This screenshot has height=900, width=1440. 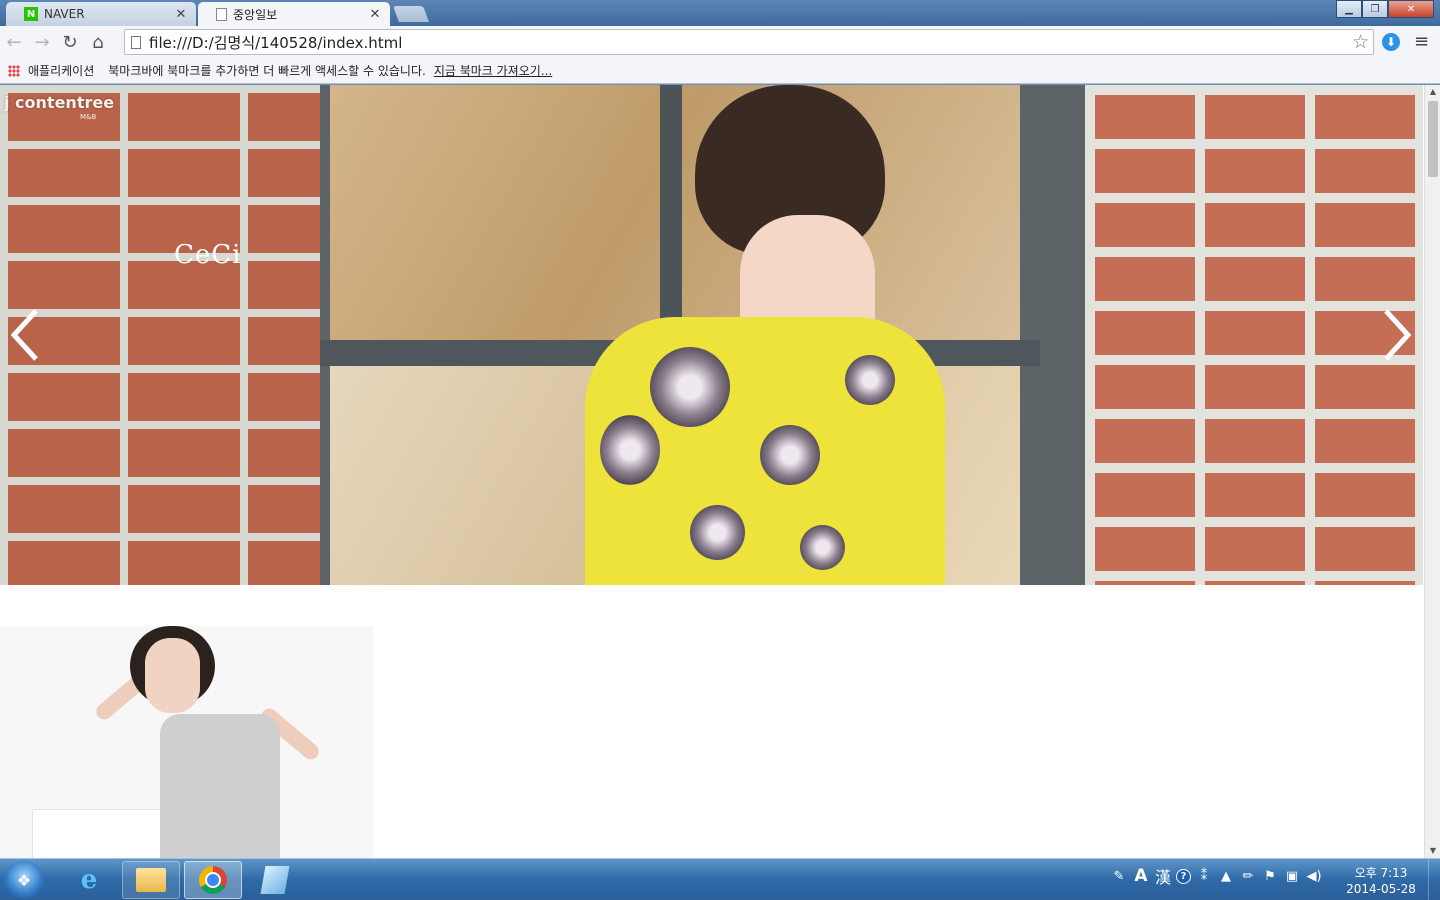 What do you see at coordinates (1204, 876) in the screenshot?
I see `ime-options-icon: ⁑` at bounding box center [1204, 876].